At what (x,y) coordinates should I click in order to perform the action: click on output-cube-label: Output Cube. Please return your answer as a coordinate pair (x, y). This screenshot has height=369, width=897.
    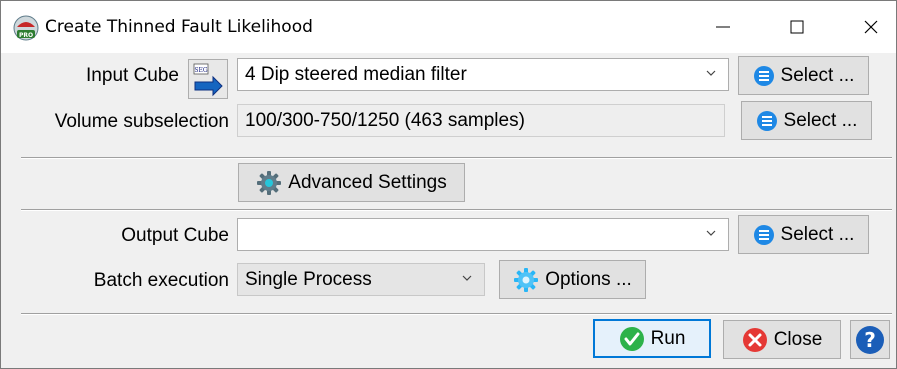
    Looking at the image, I should click on (175, 235).